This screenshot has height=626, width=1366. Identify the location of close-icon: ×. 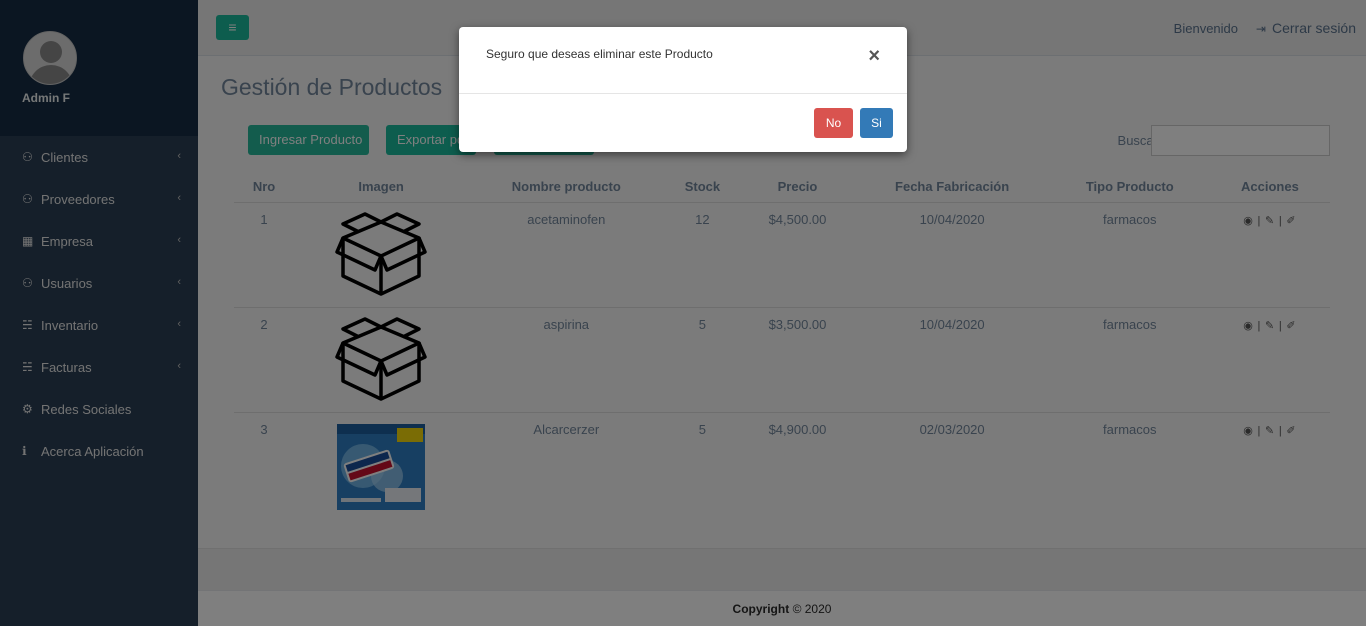
(874, 56).